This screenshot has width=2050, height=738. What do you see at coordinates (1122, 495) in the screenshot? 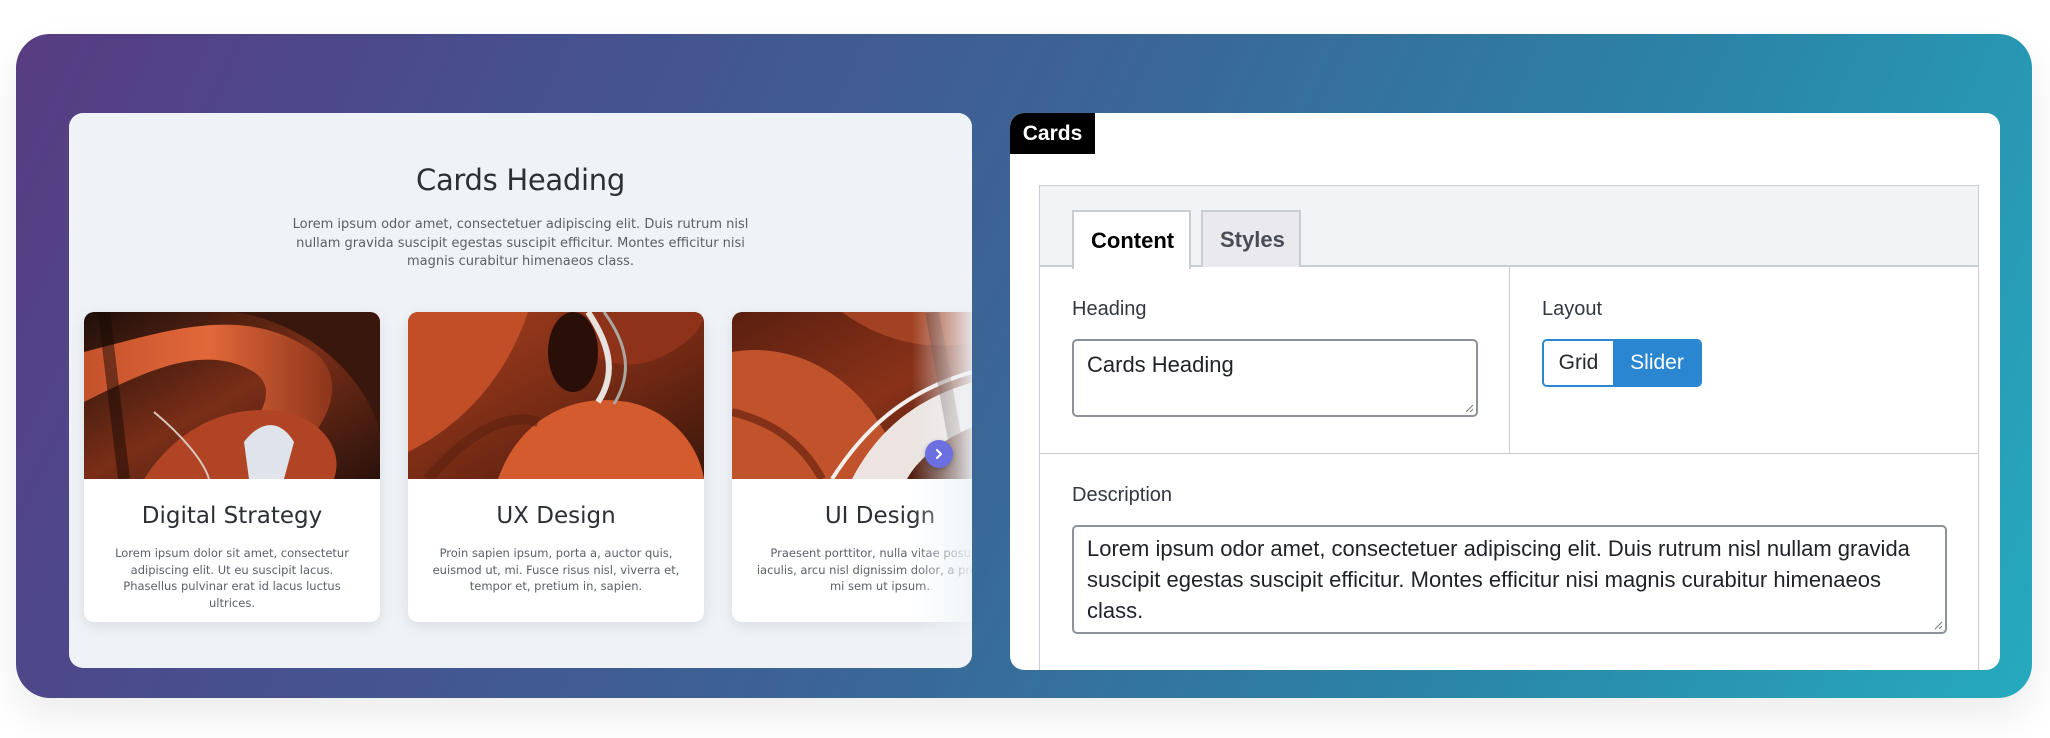
I see `description-label: Description` at bounding box center [1122, 495].